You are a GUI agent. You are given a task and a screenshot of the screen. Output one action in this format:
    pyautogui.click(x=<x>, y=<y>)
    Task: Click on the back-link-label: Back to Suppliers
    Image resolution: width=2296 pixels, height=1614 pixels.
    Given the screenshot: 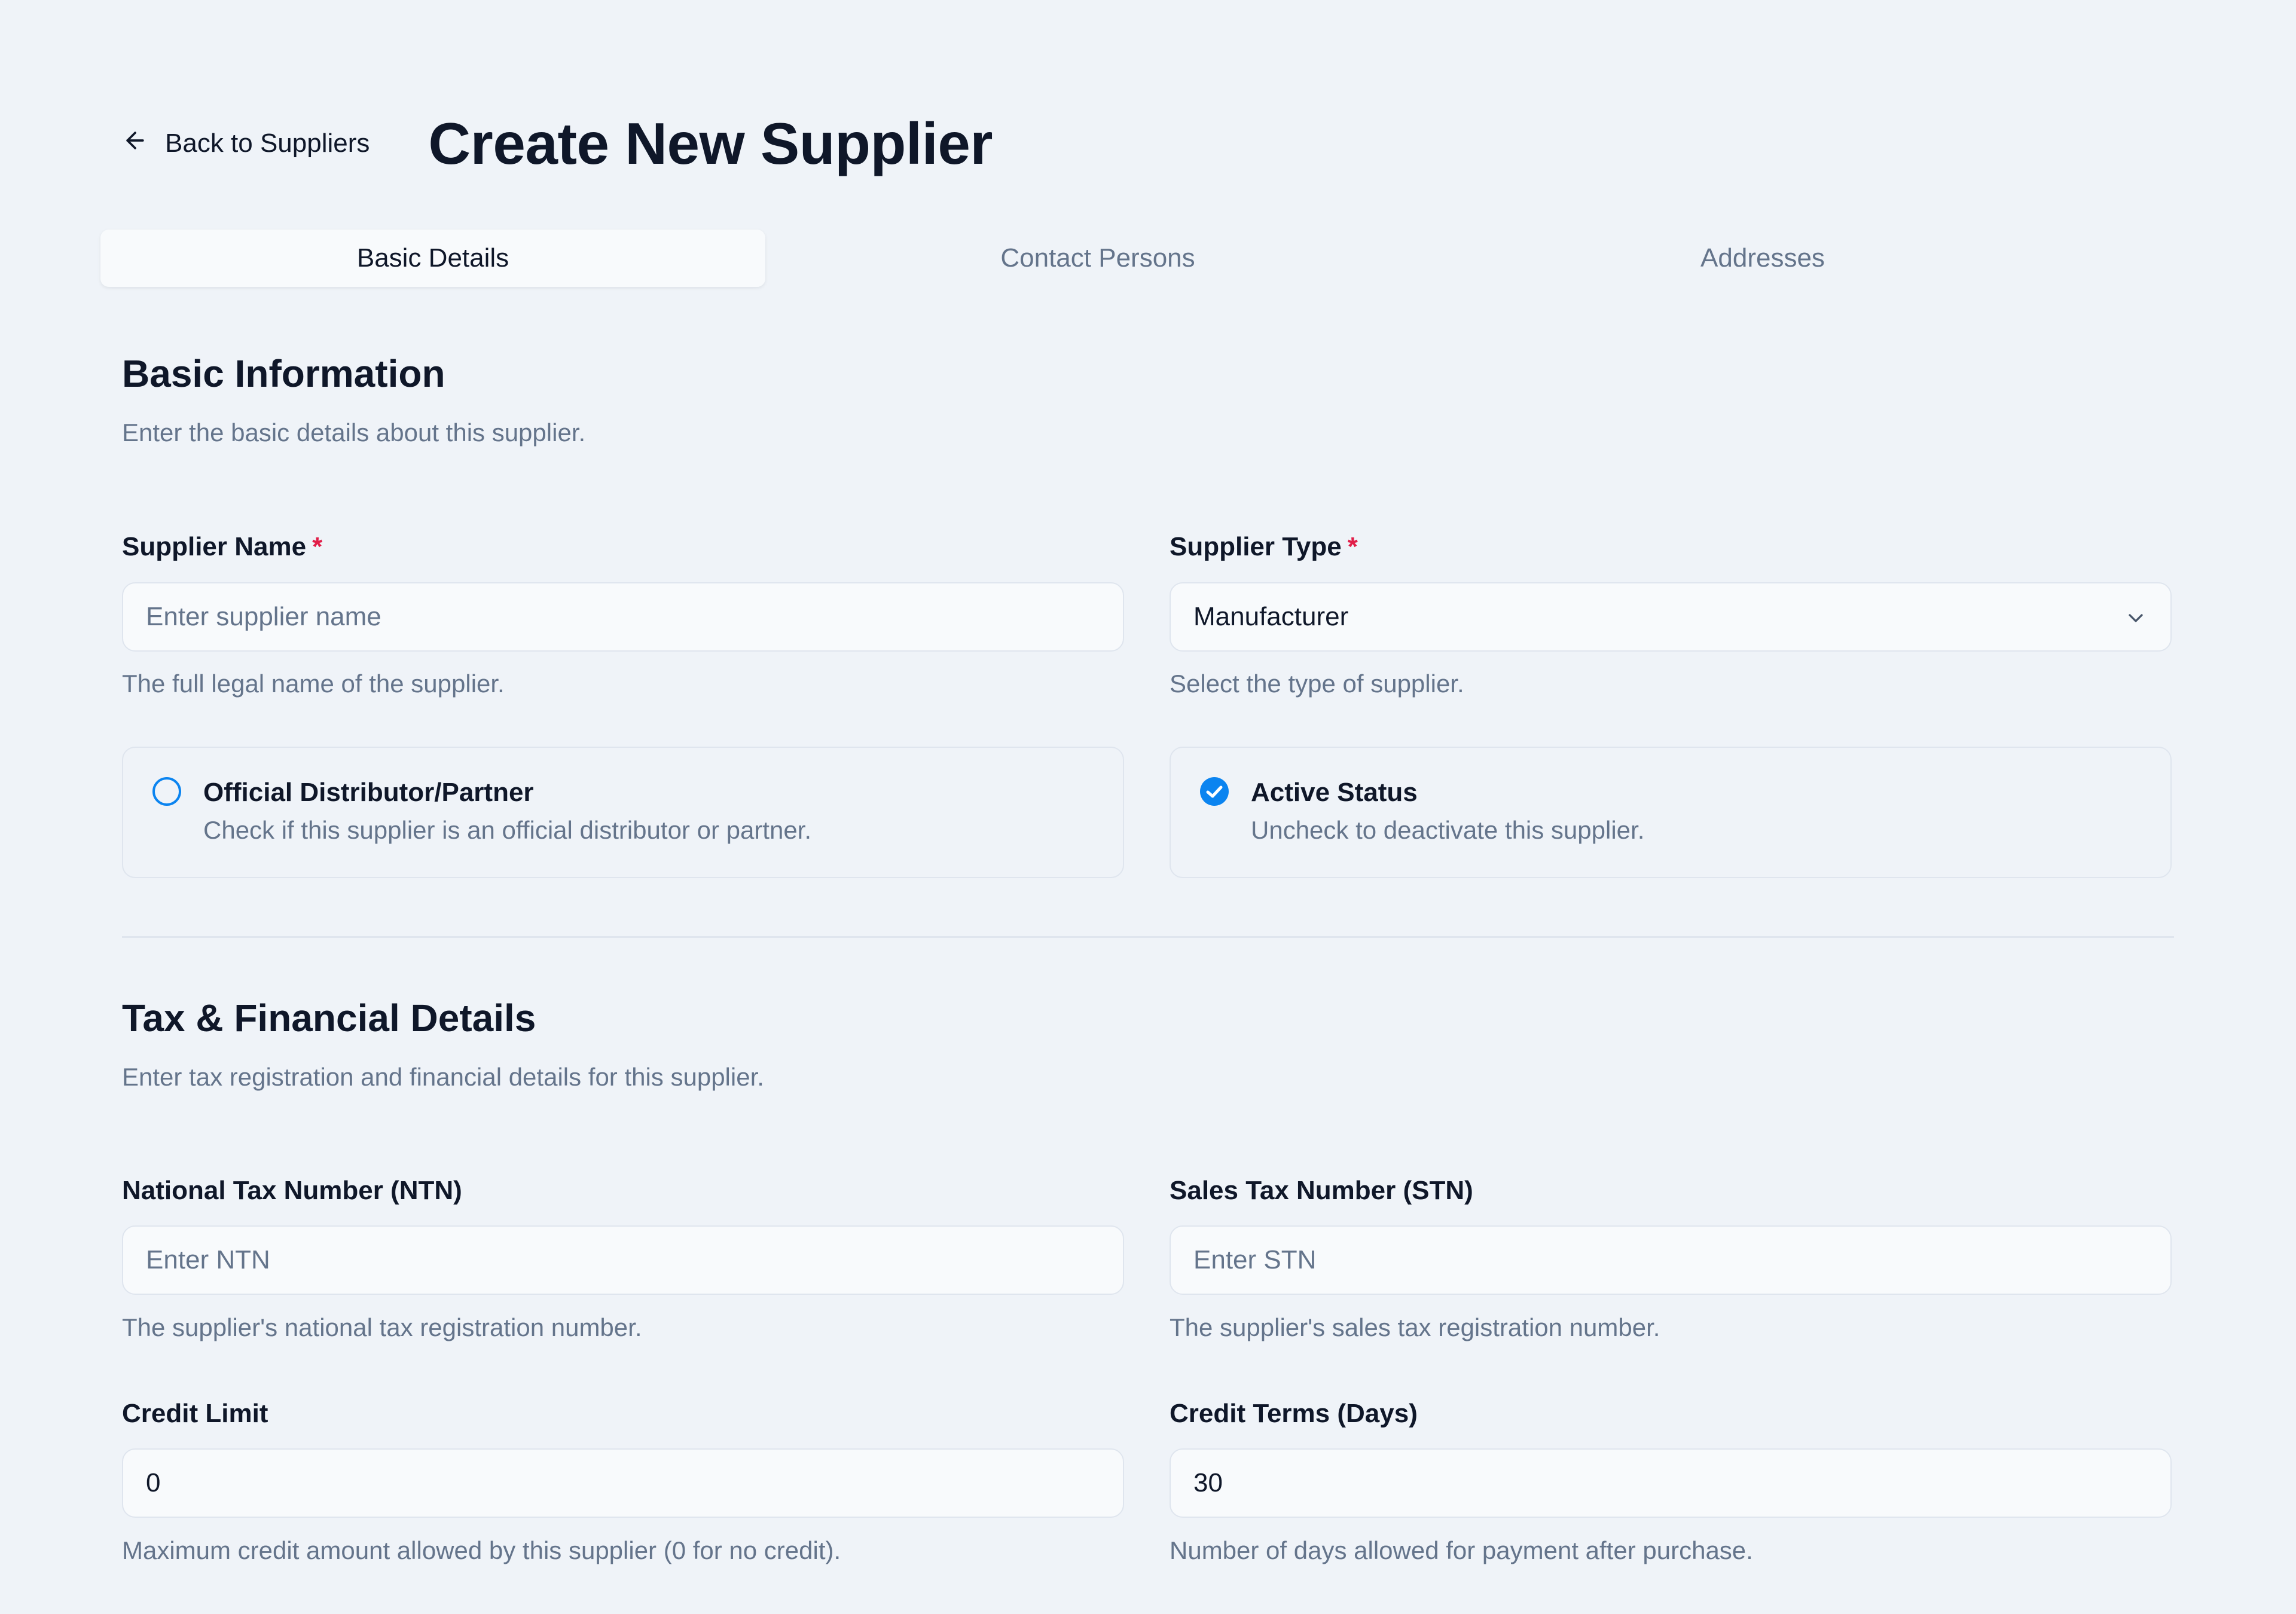 What is the action you would take?
    pyautogui.click(x=267, y=143)
    